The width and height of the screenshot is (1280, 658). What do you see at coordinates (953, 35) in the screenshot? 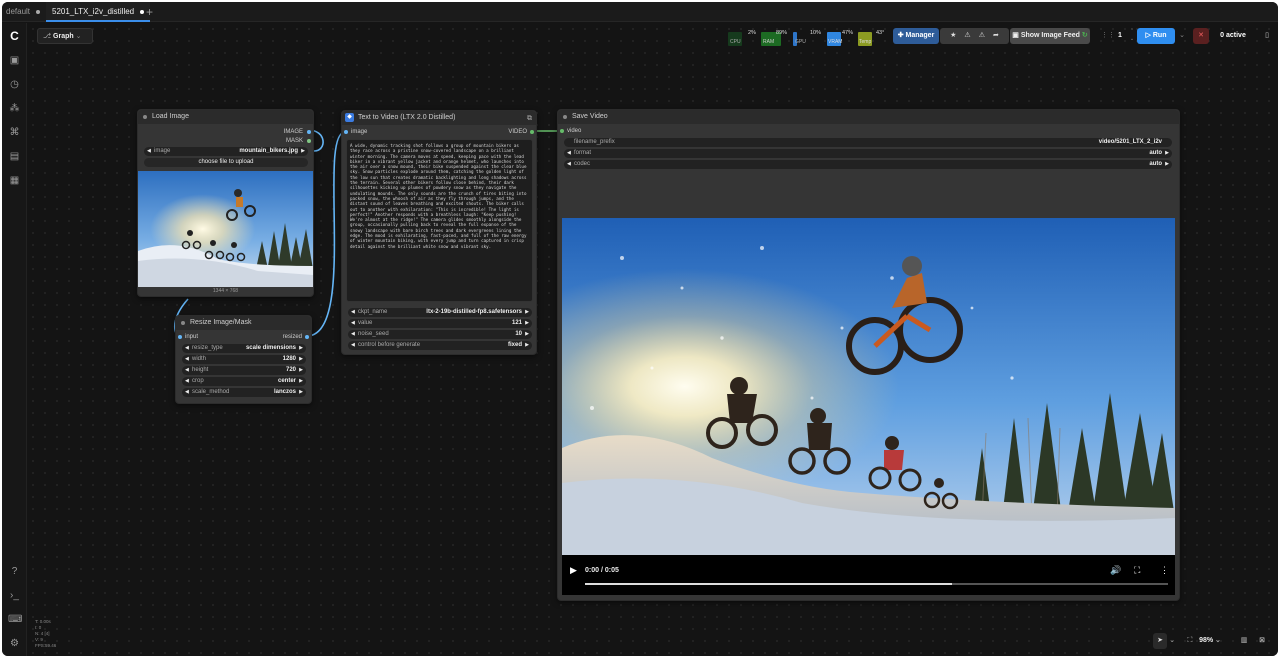
I see `star-icon: ★` at bounding box center [953, 35].